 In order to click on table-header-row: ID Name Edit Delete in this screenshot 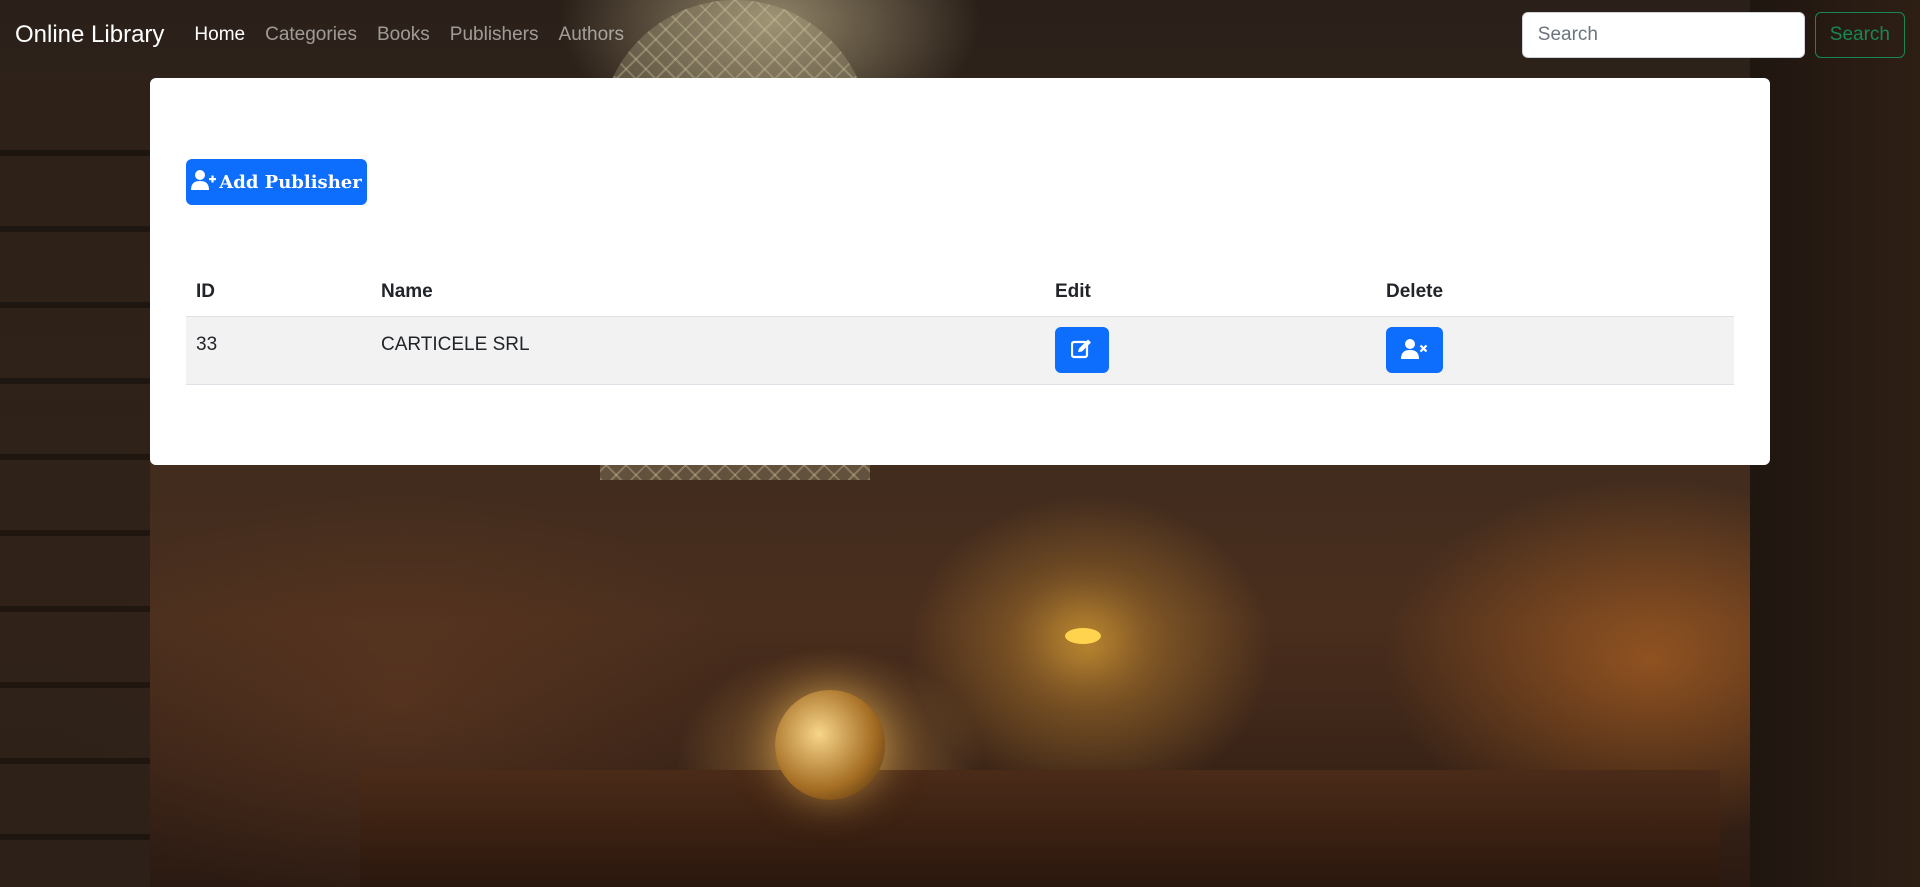, I will do `click(960, 292)`.